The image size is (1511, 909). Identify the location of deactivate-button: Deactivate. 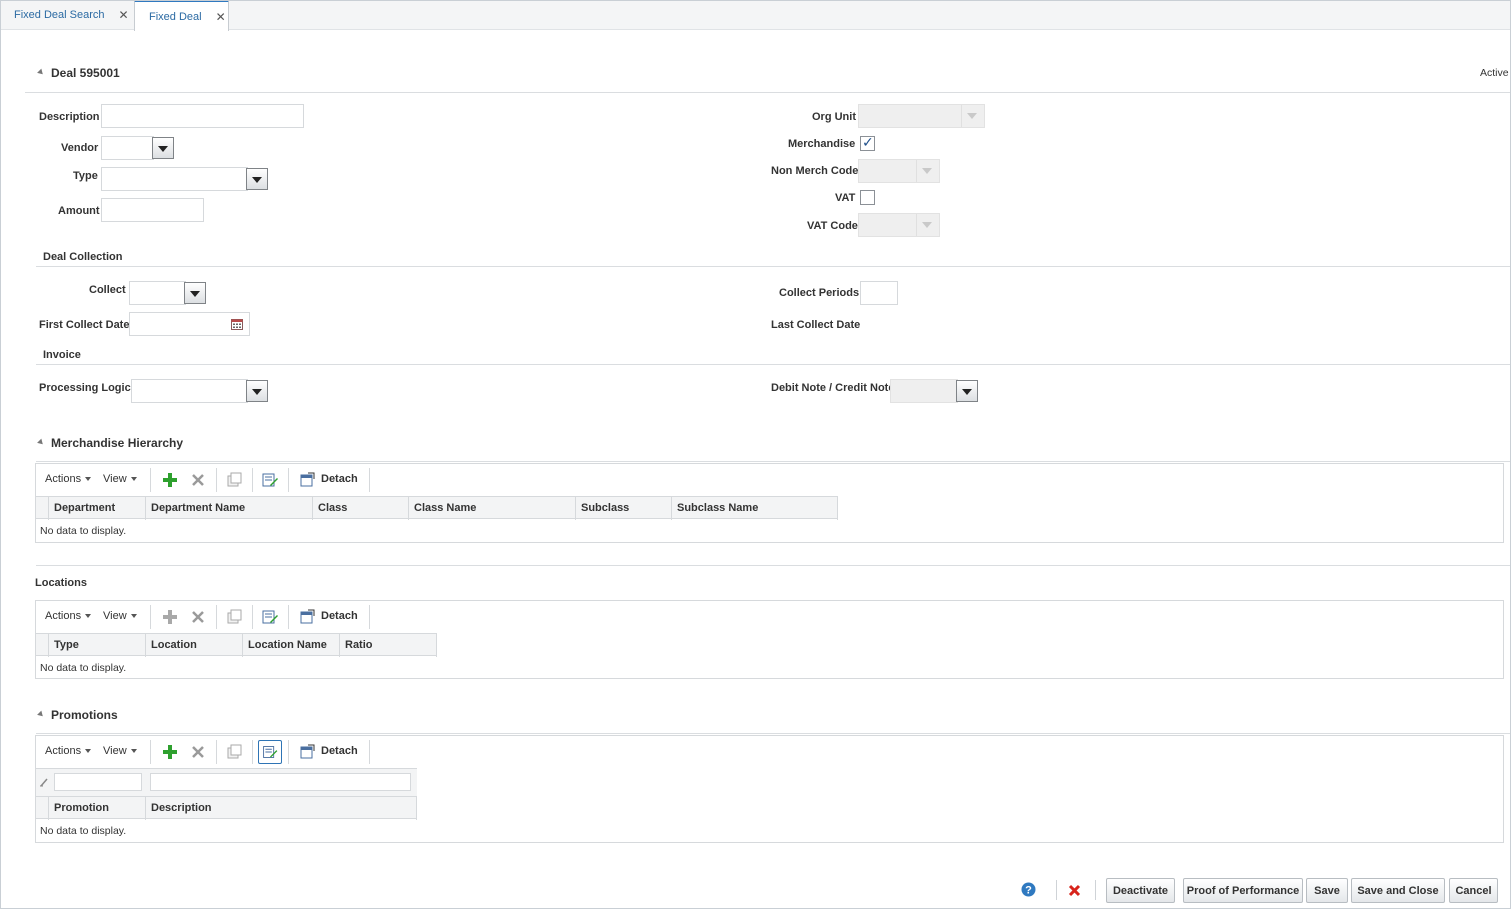
(1140, 890).